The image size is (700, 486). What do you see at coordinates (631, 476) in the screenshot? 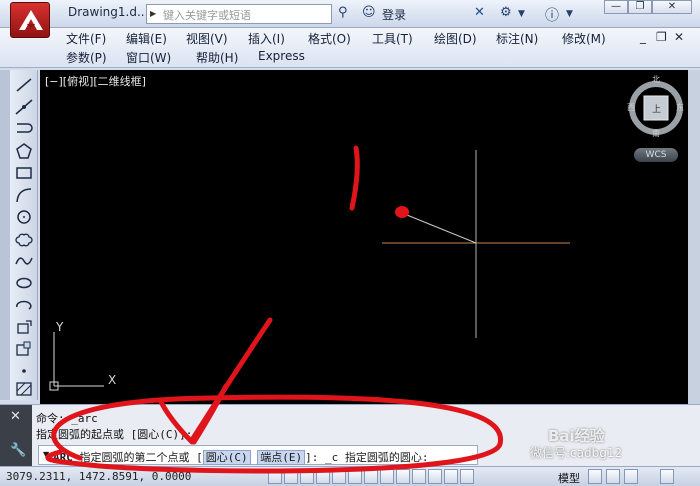
I see `annotation-scale-button` at bounding box center [631, 476].